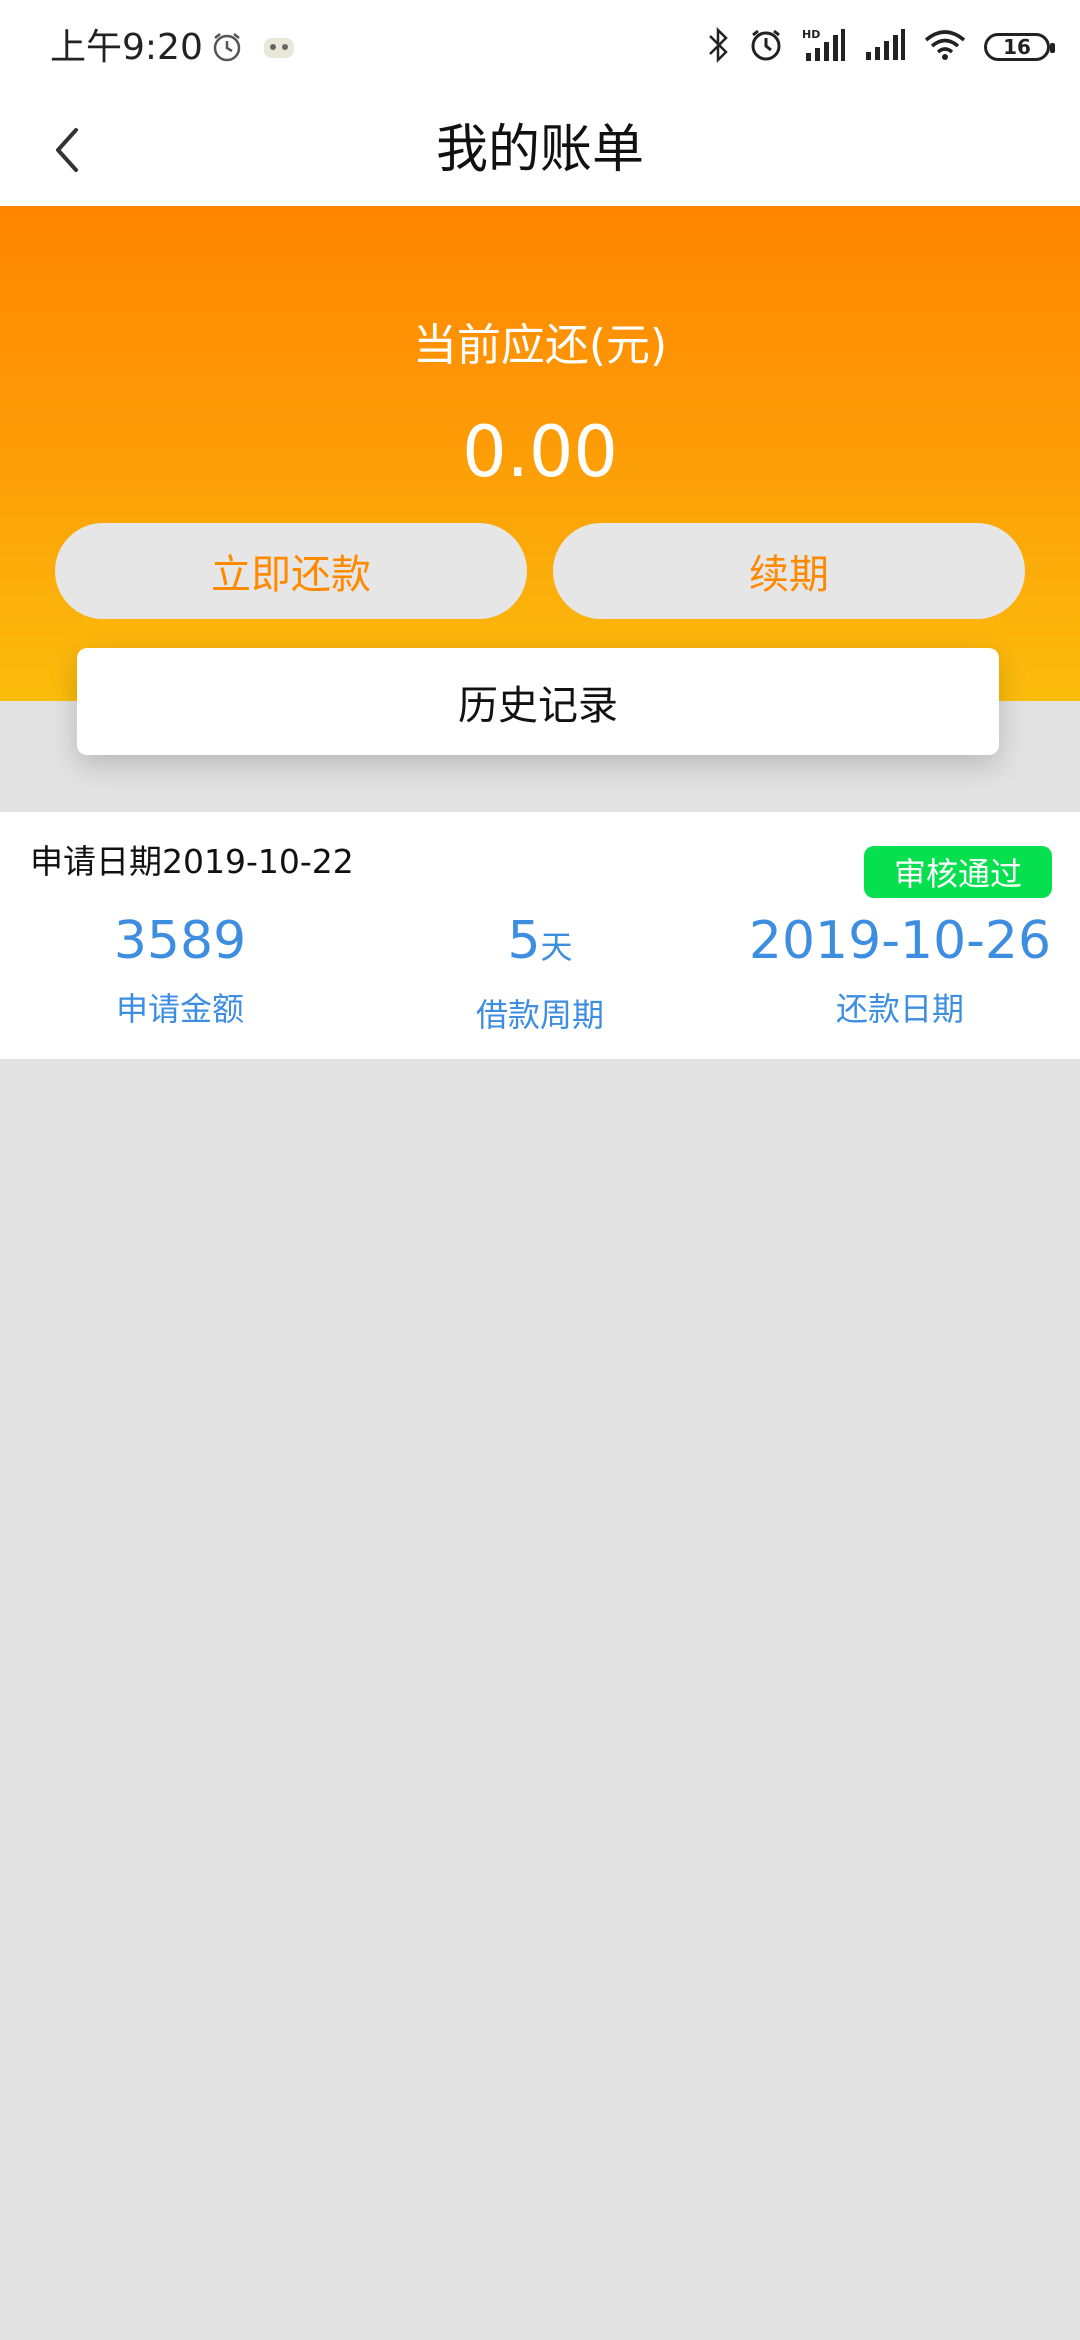  I want to click on bluetooth-icon, so click(718, 47).